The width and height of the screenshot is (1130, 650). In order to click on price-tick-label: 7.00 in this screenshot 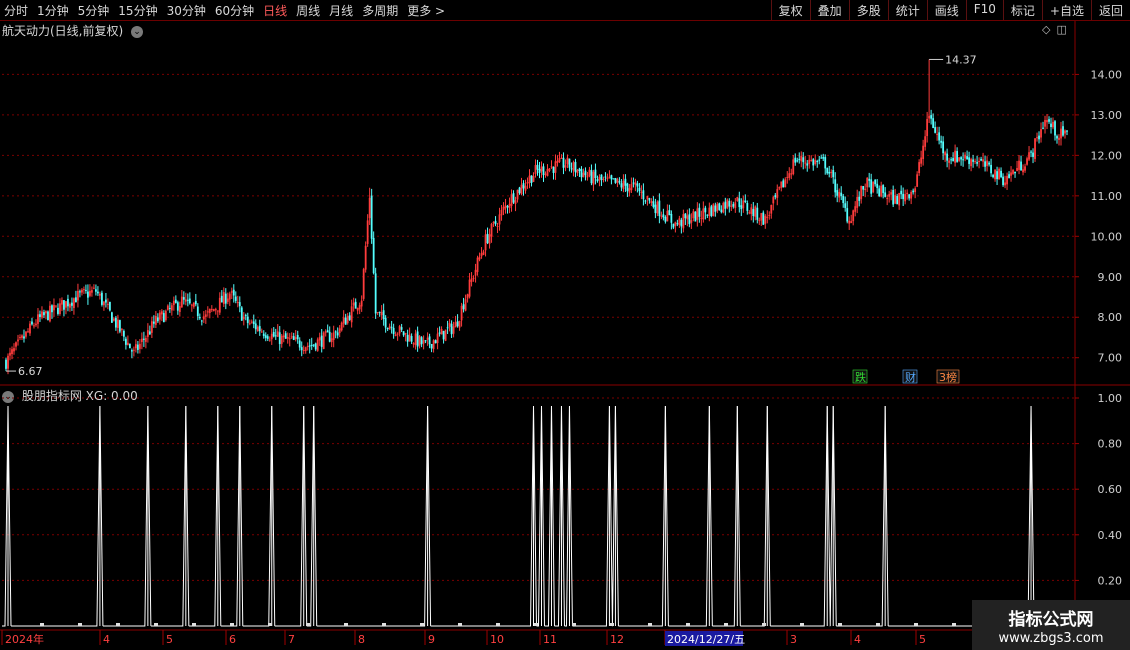, I will do `click(1110, 358)`.